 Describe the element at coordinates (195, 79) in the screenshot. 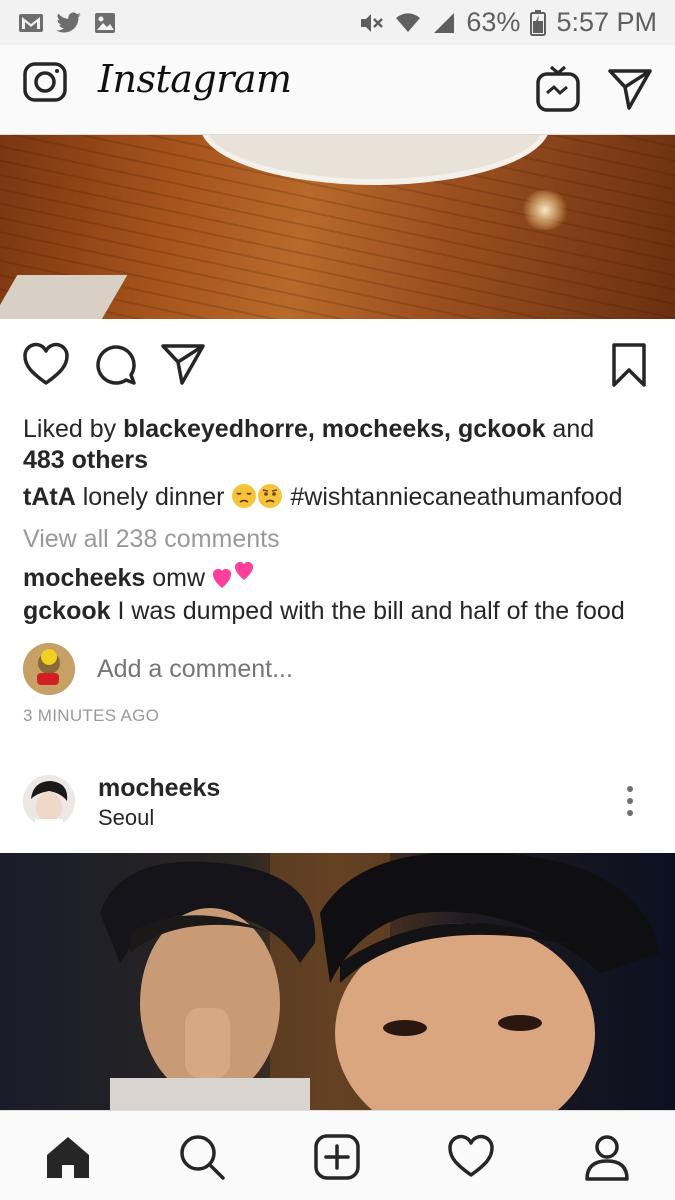

I see `instagram-logo: Instagram` at that location.